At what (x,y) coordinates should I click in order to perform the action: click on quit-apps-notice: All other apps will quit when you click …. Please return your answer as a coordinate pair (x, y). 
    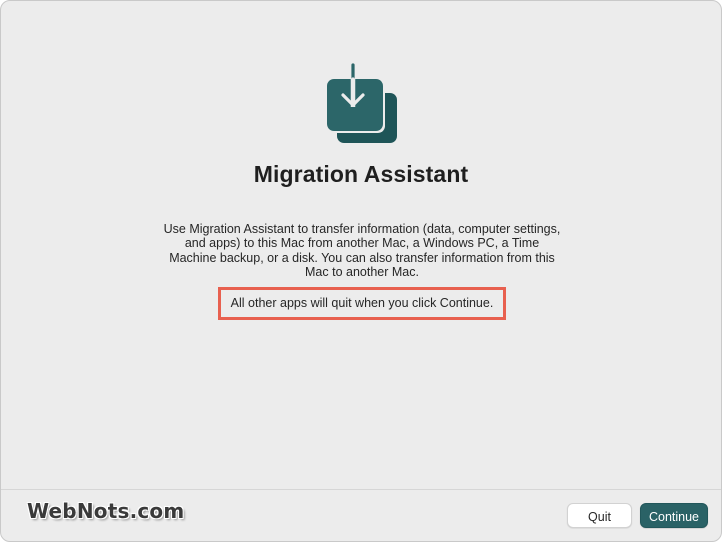
    Looking at the image, I should click on (362, 303).